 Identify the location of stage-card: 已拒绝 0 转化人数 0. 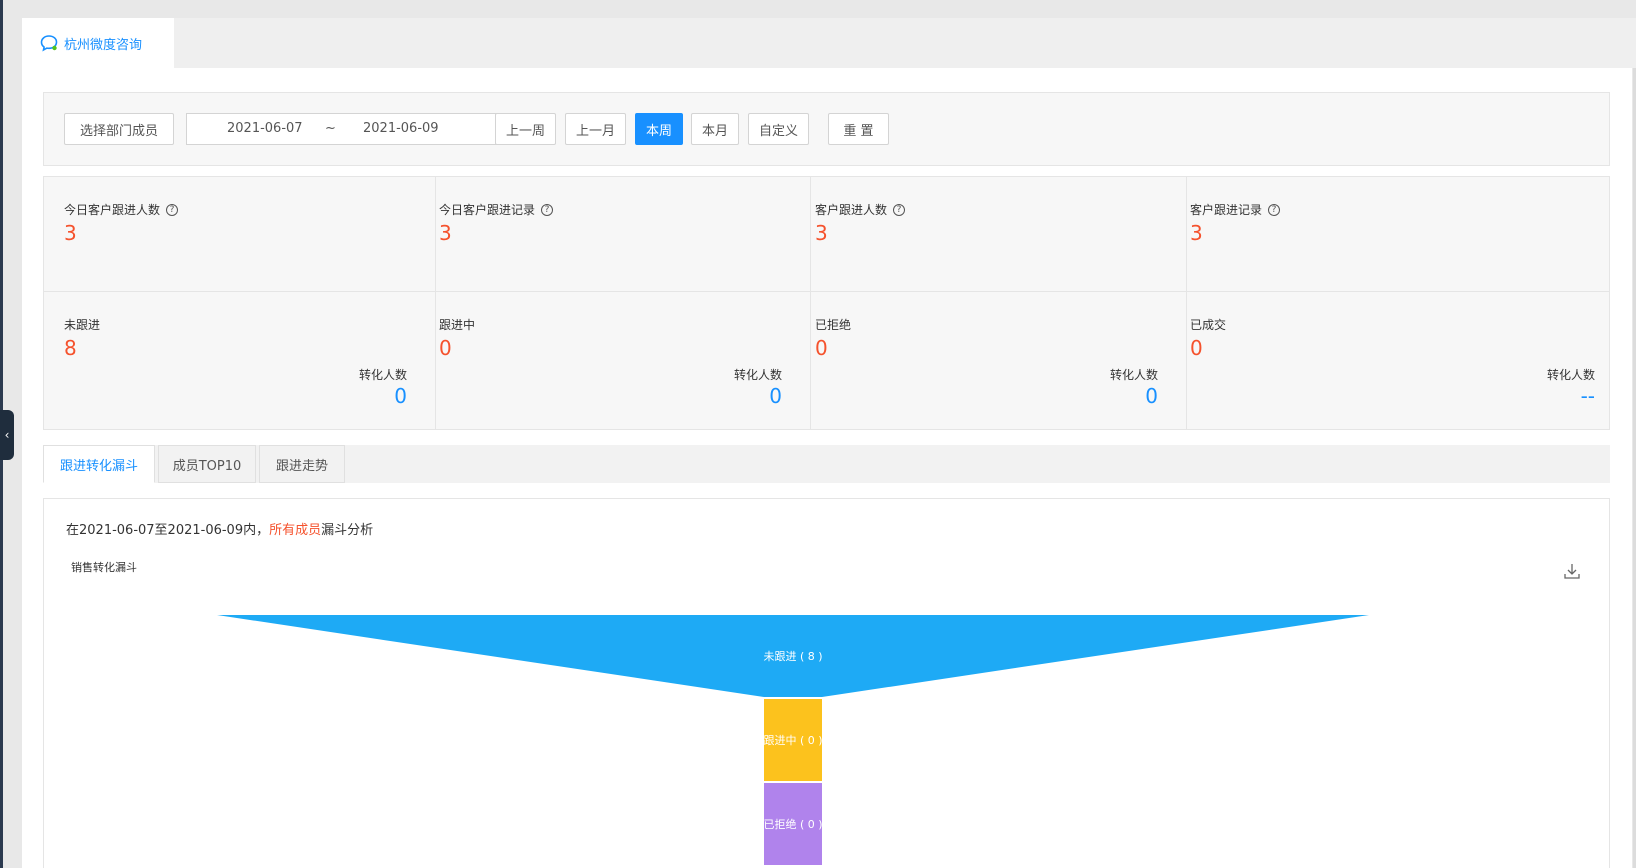
(991, 360).